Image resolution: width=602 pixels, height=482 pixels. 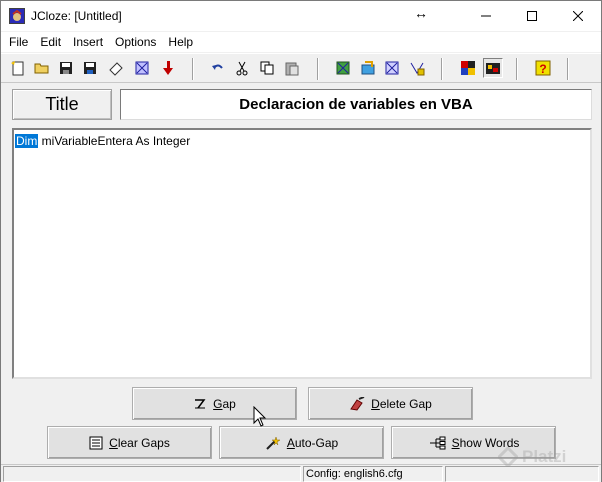 I want to click on web-page-icon, so click(x=142, y=68).